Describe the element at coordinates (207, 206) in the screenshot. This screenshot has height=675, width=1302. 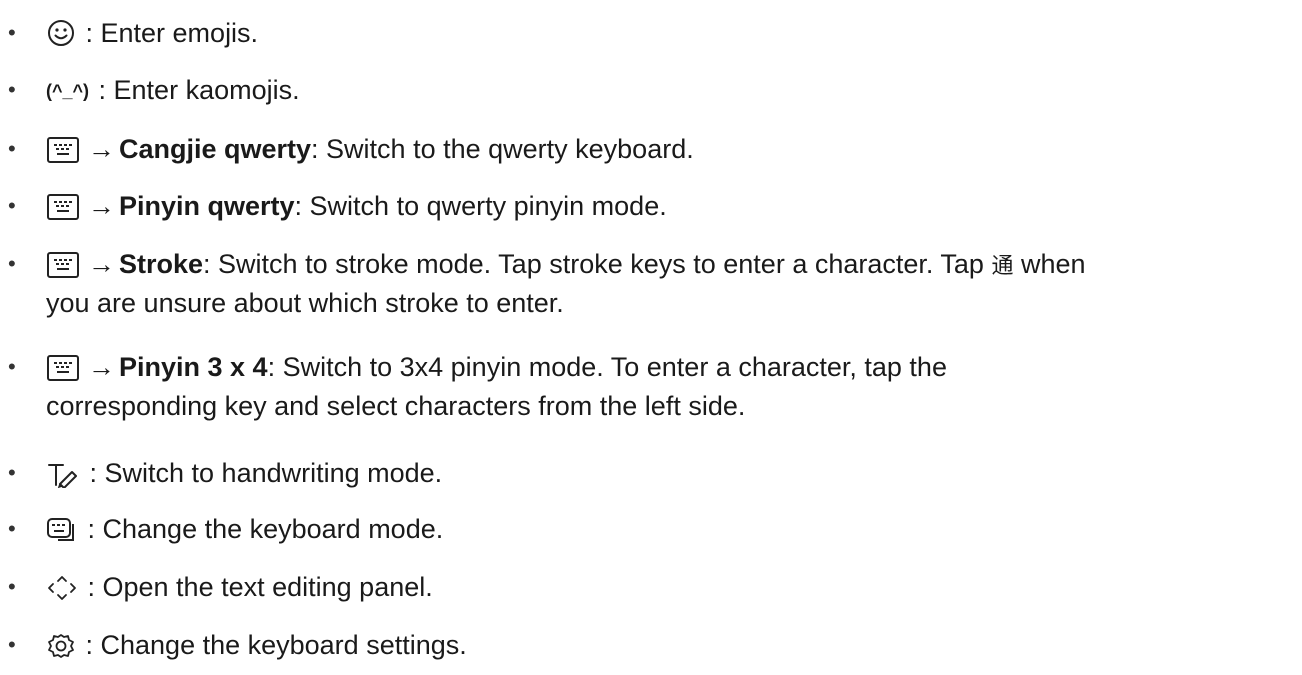
I see `option-name: Pinyin qwerty` at that location.